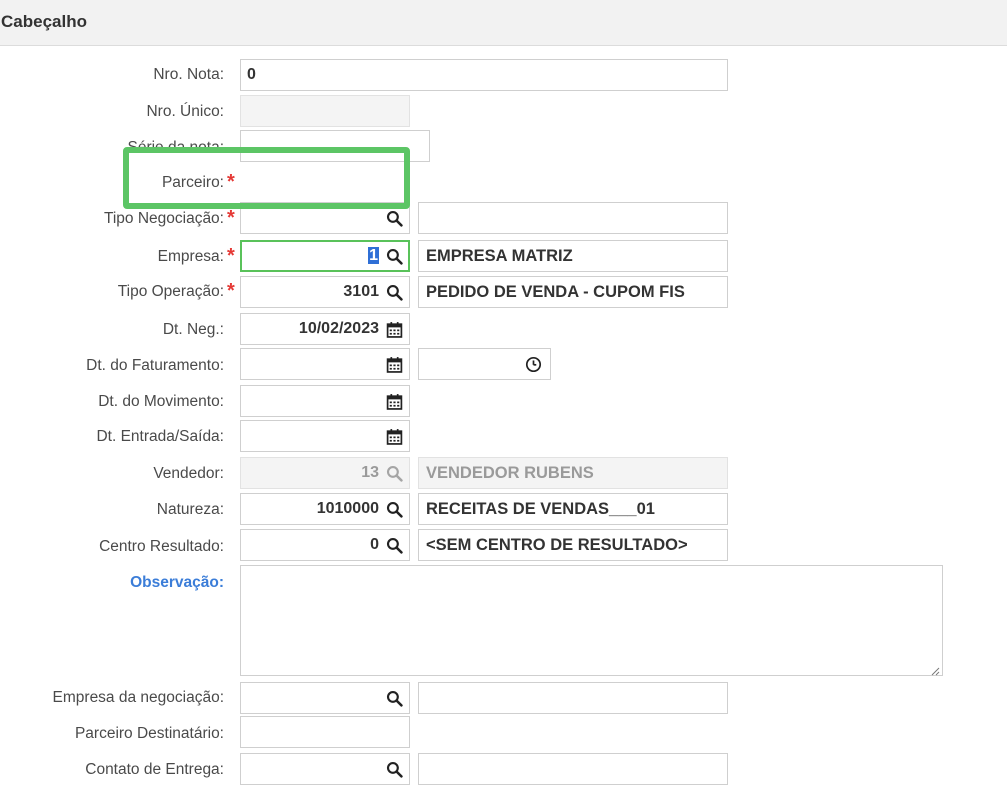  Describe the element at coordinates (325, 436) in the screenshot. I see `dt-entrada-saida-field` at that location.